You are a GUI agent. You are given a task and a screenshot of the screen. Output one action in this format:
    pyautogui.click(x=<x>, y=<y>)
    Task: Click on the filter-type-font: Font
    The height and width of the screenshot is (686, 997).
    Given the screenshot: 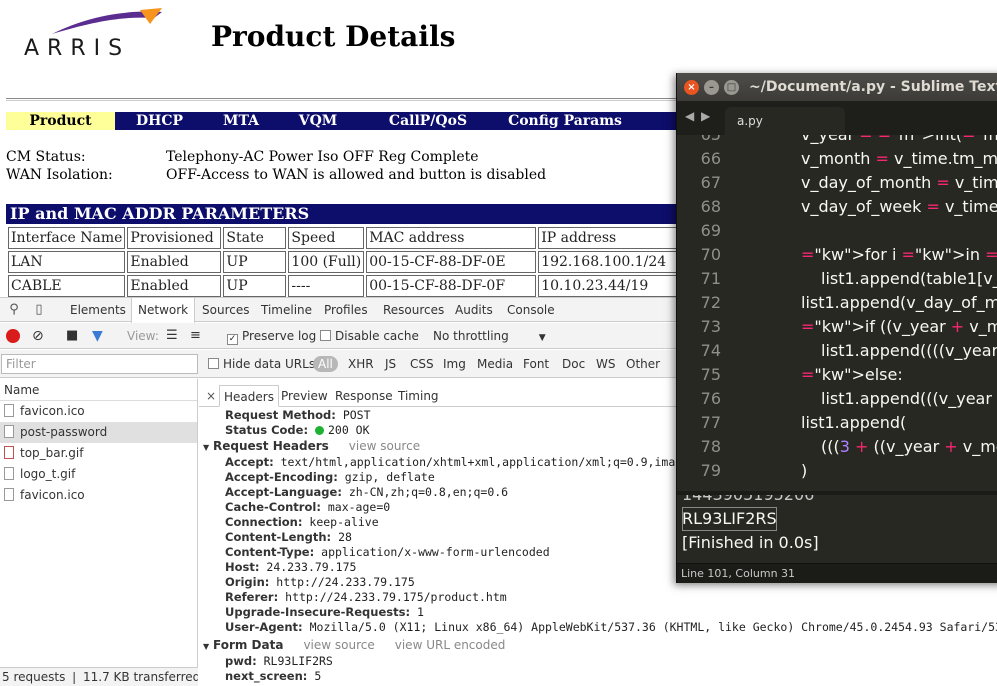 What is the action you would take?
    pyautogui.click(x=536, y=364)
    